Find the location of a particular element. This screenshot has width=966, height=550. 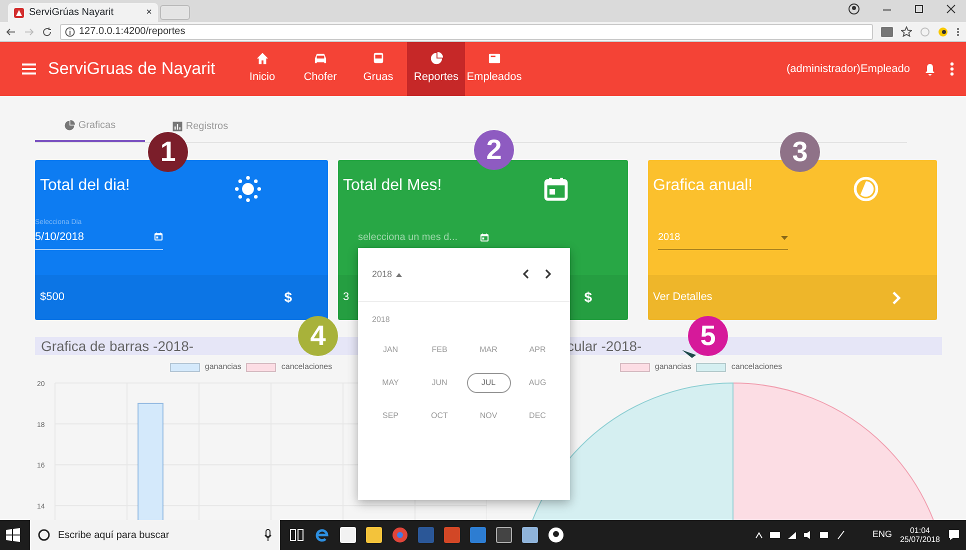

date-field: 5/10/2018 is located at coordinates (99, 238).